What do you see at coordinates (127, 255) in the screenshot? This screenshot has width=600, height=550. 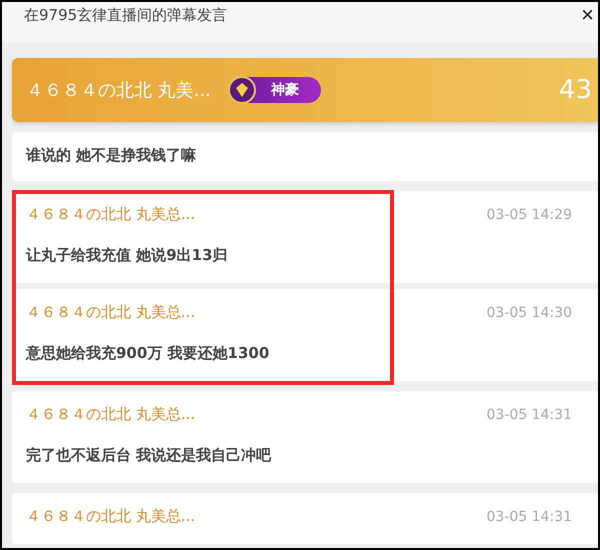 I see `message-text: 让丸子给我充值 她说9出13归` at bounding box center [127, 255].